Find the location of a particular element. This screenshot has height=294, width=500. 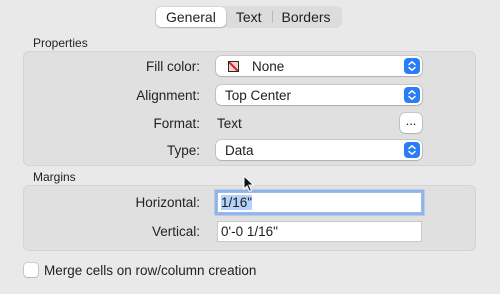

tab-text: Text is located at coordinates (249, 17).